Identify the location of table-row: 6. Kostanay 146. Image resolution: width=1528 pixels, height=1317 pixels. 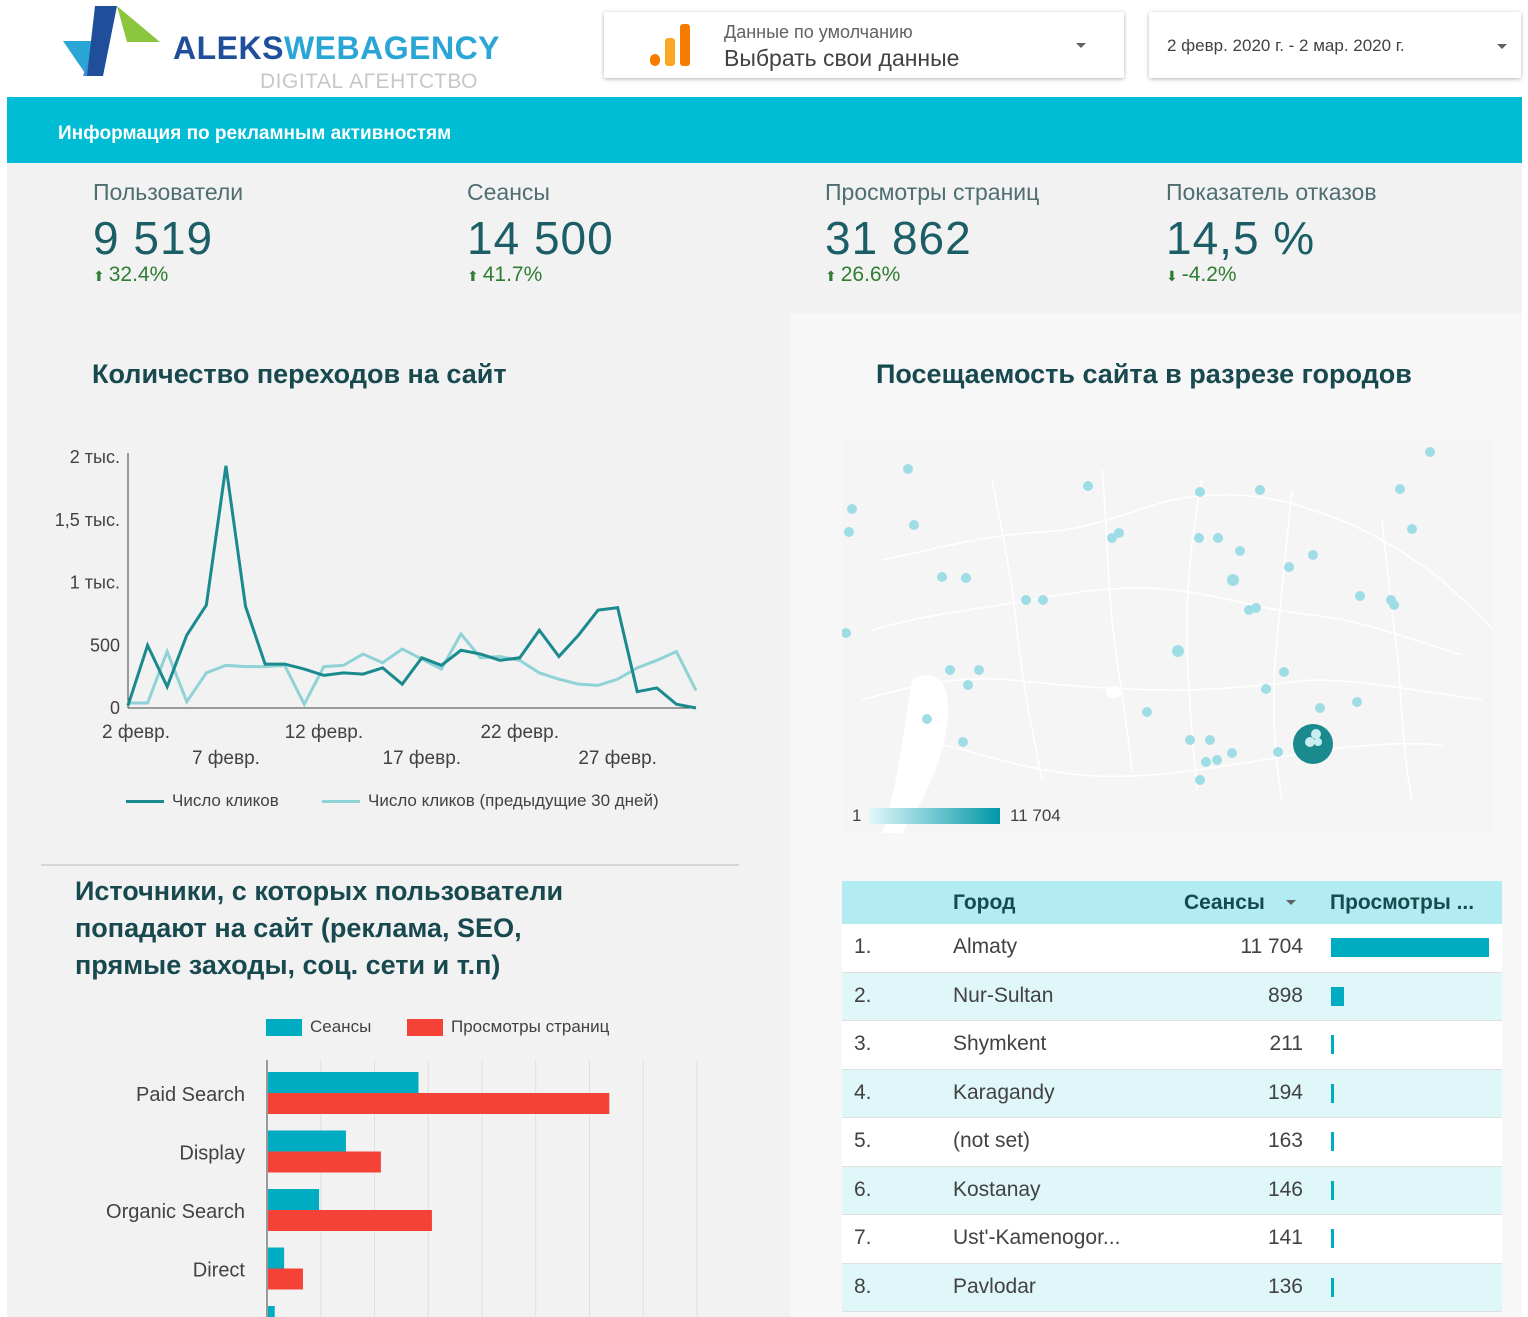
(1172, 1190).